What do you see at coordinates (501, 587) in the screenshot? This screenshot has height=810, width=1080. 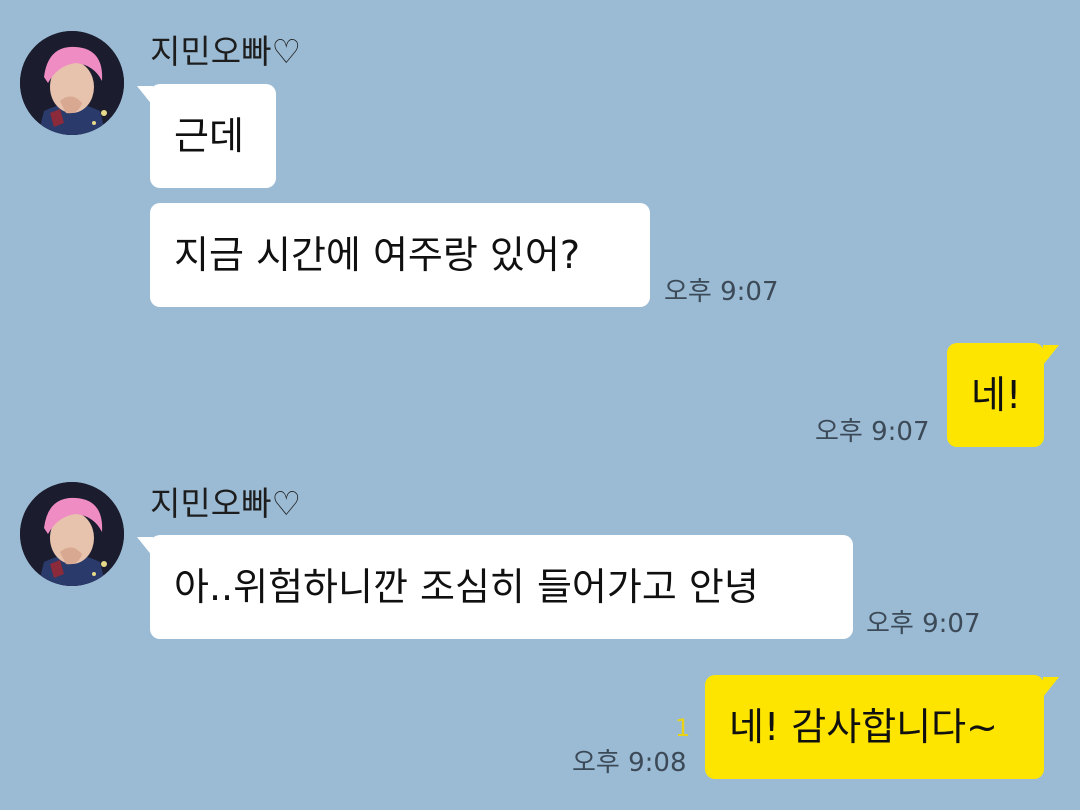 I see `message-bubble: 아..위험하니깐 조심히 들어가고 안녕` at bounding box center [501, 587].